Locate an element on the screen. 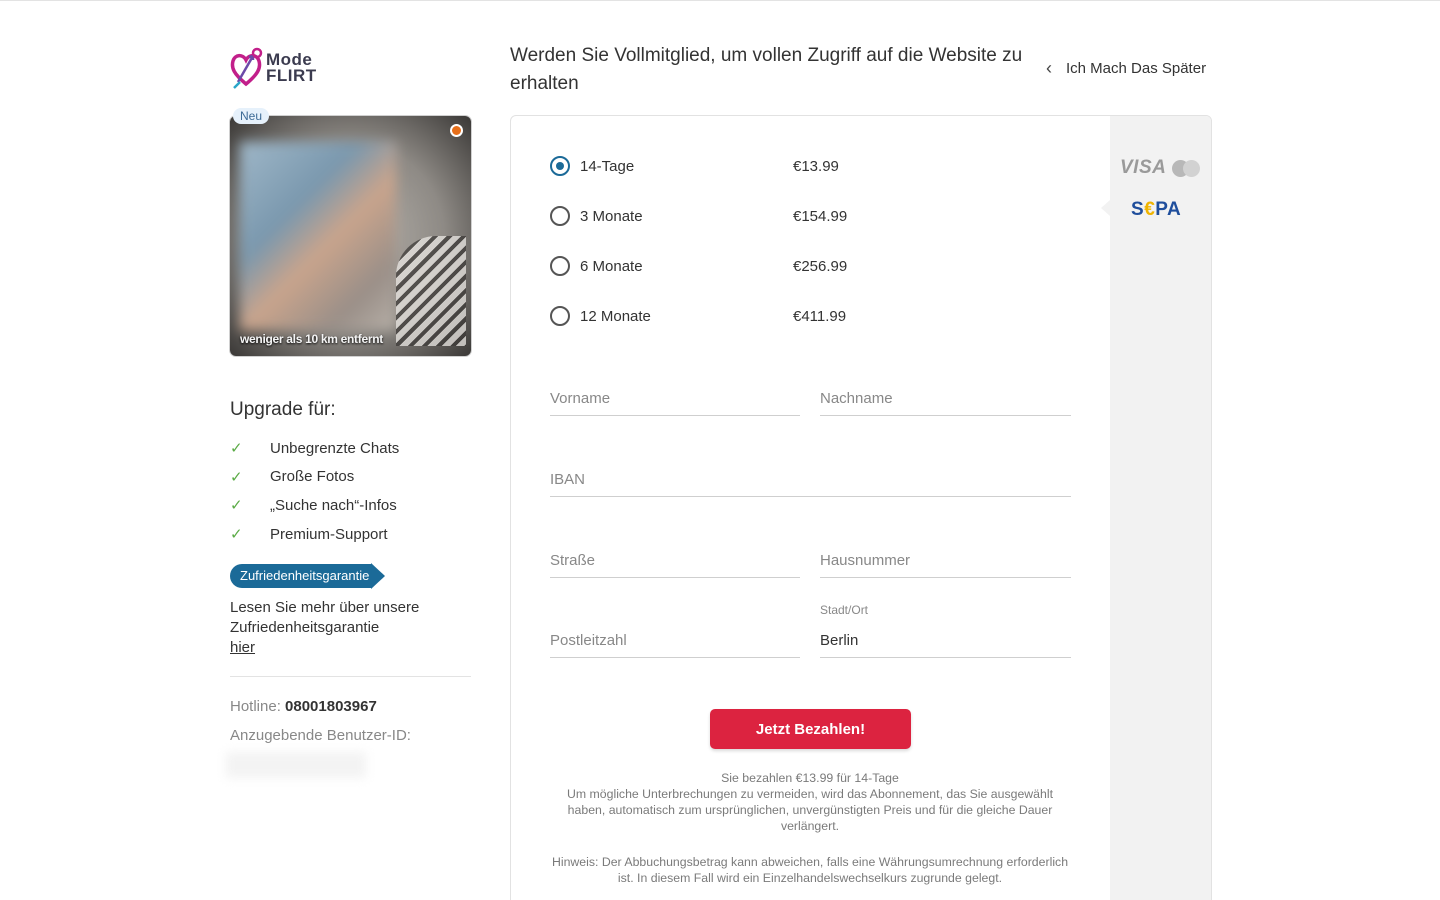  sepa-euro: € is located at coordinates (1150, 209).